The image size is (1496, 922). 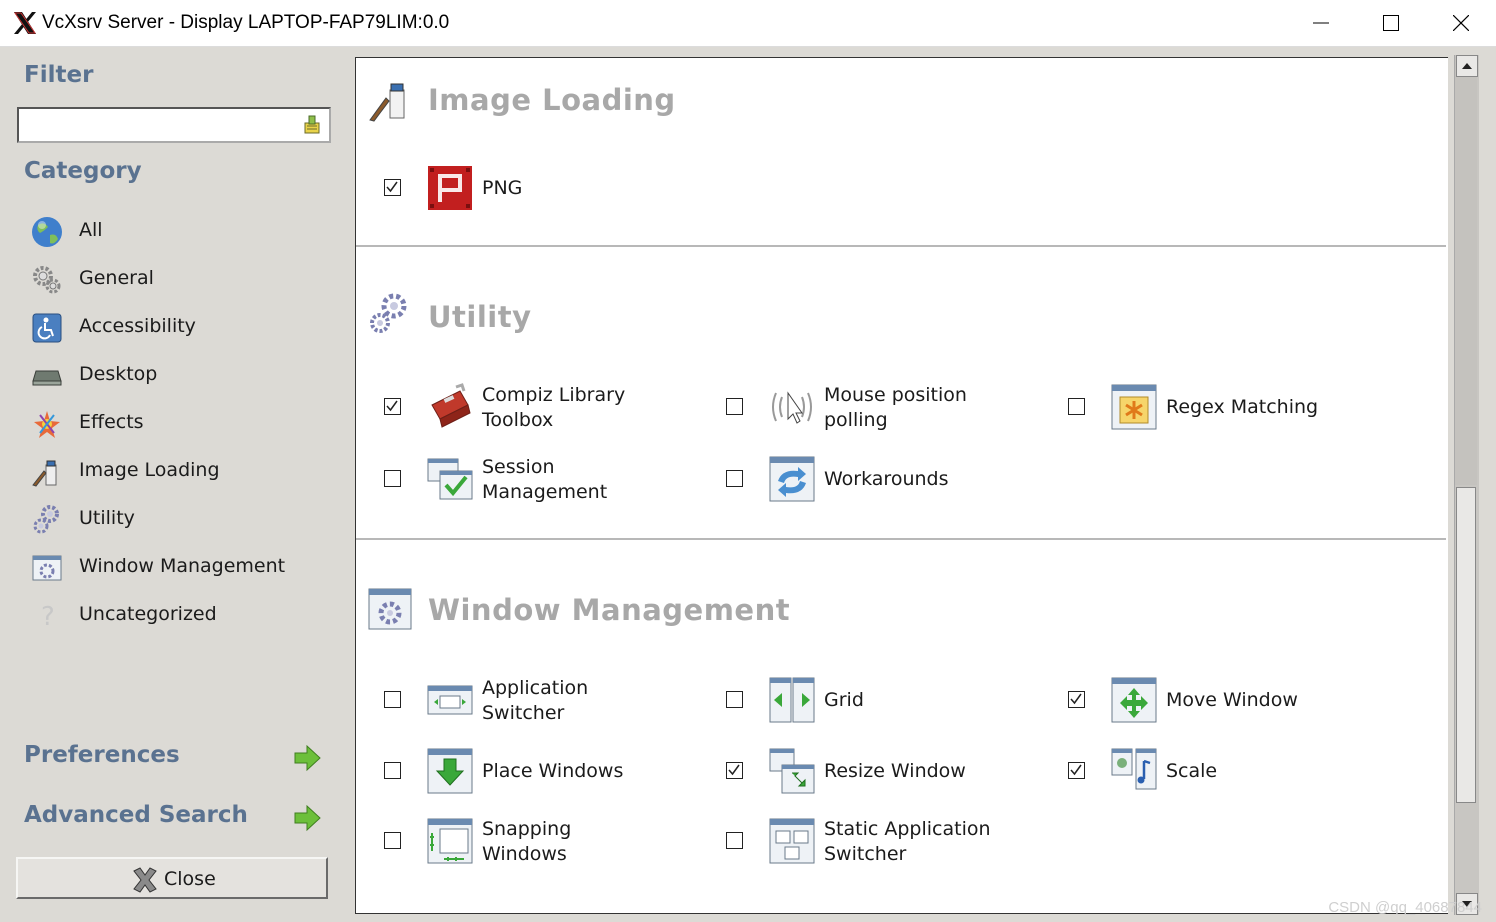 I want to click on scrollbar-thumb, so click(x=1466, y=645).